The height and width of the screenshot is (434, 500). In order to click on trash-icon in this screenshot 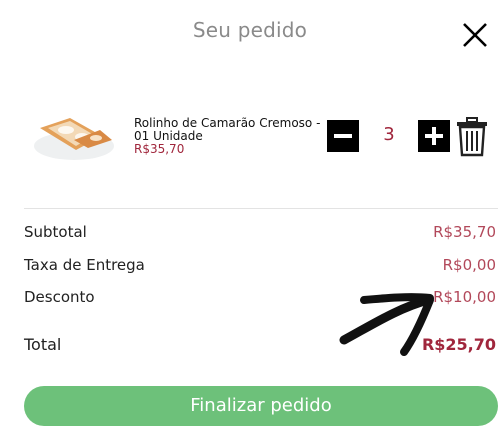, I will do `click(472, 137)`.